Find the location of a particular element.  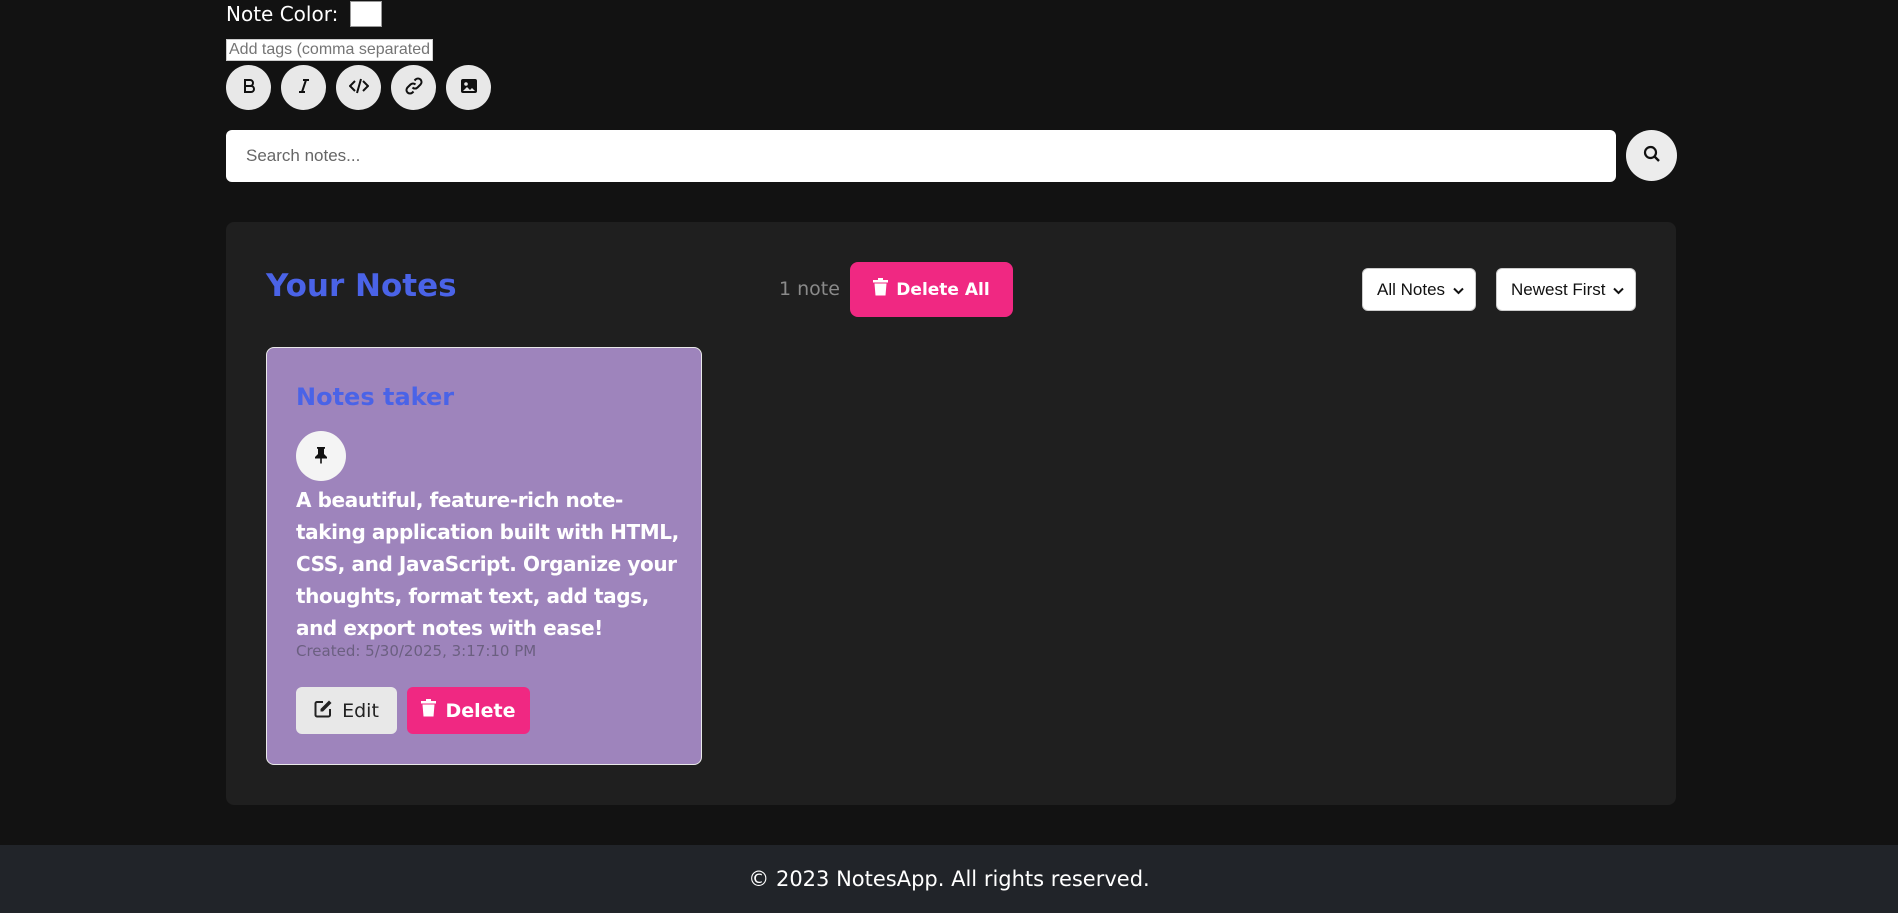

search-input is located at coordinates (921, 156).